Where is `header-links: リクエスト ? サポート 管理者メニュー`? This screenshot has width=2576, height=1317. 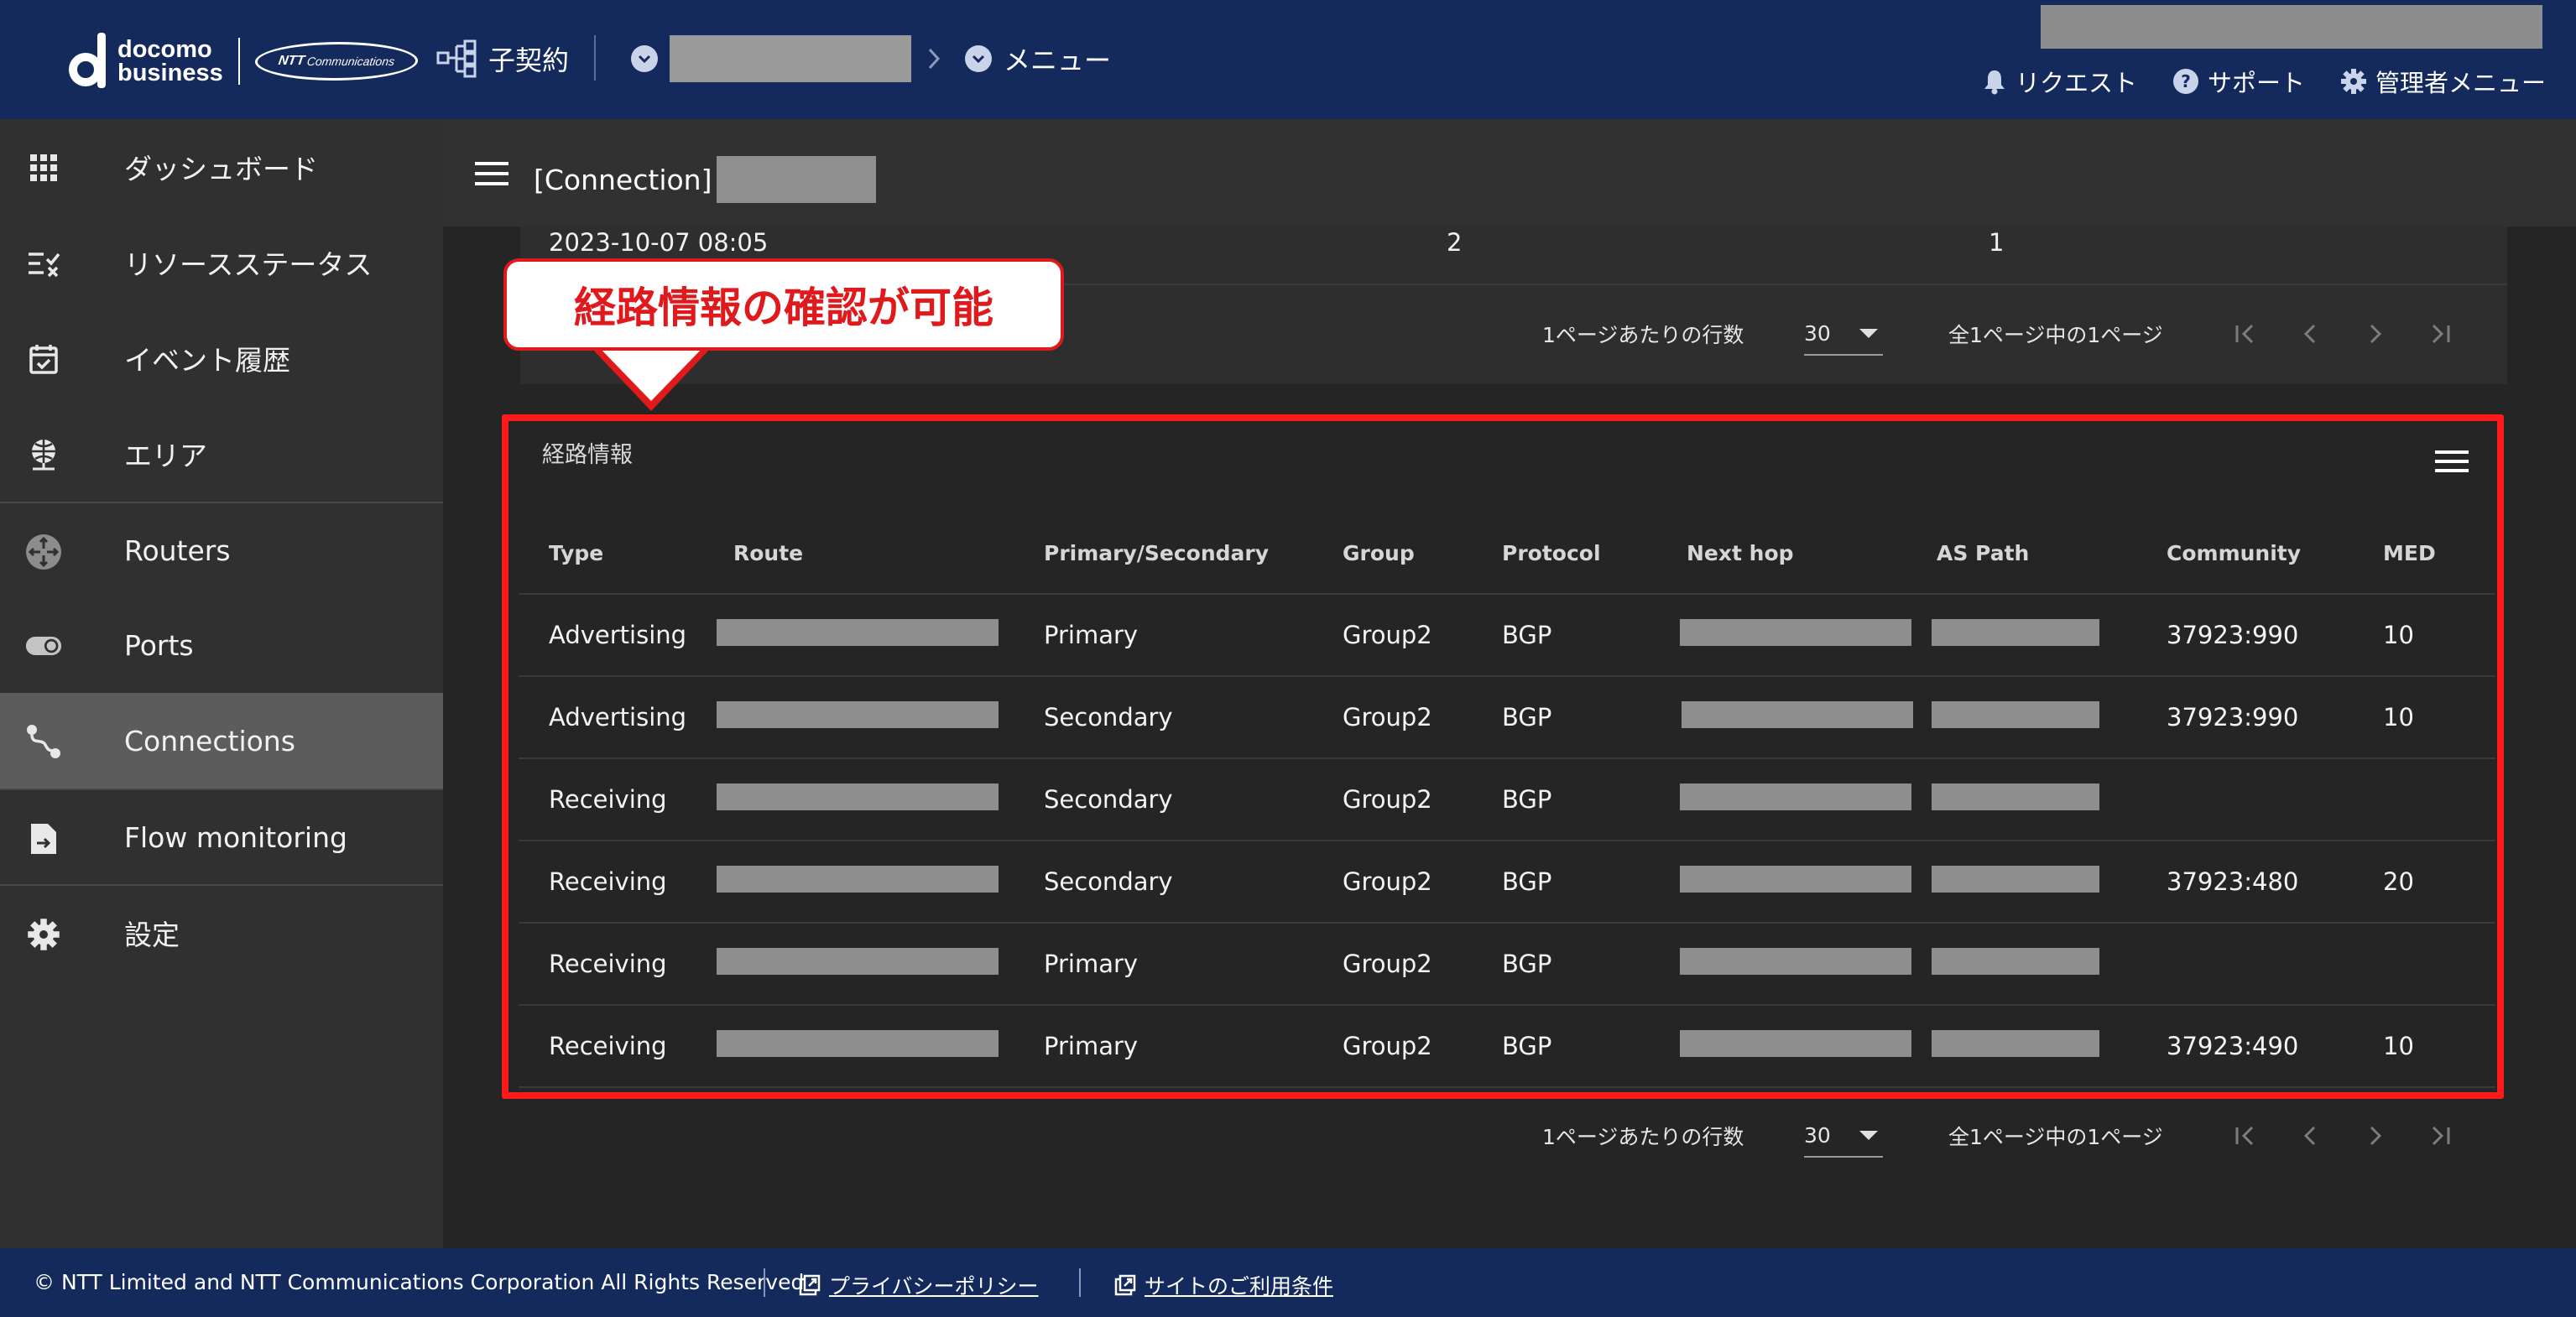 header-links: リクエスト ? サポート 管理者メニュー is located at coordinates (2264, 81).